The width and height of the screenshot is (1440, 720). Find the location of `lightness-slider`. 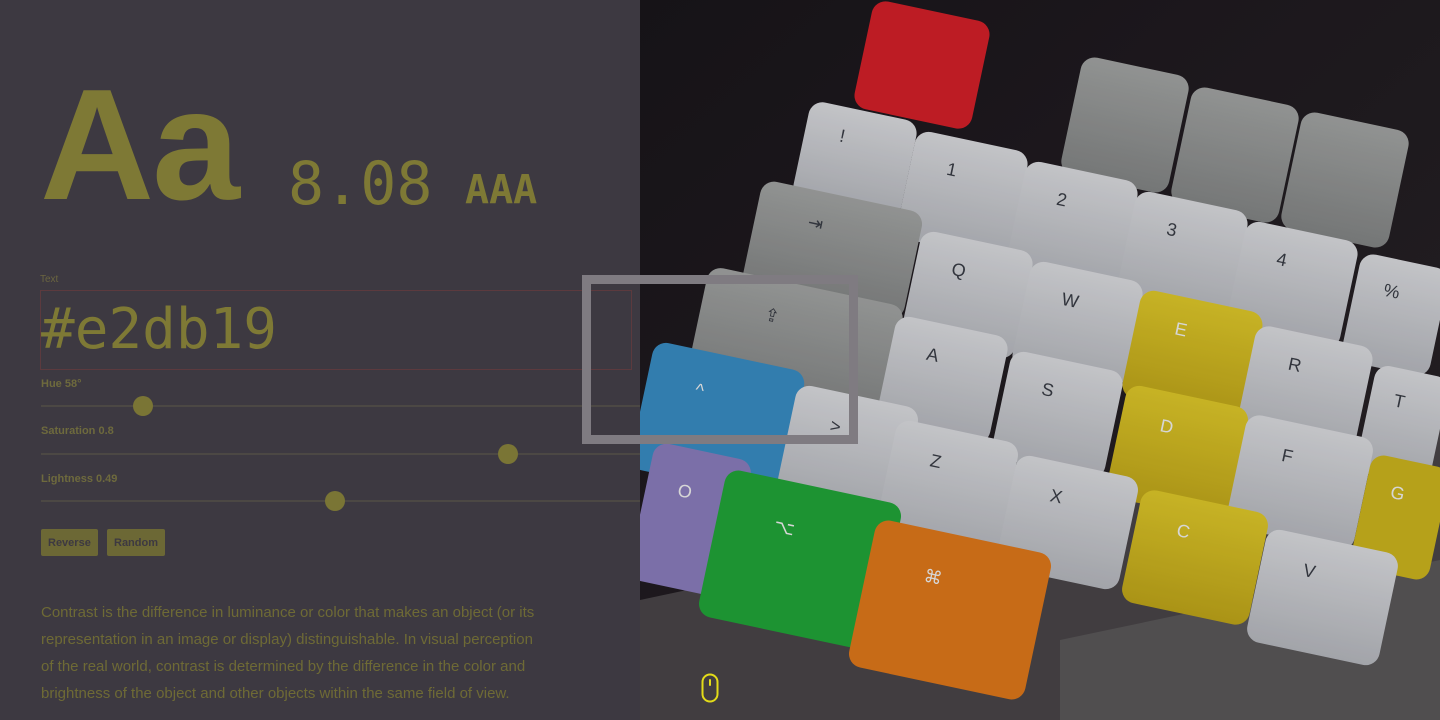

lightness-slider is located at coordinates (340, 501).